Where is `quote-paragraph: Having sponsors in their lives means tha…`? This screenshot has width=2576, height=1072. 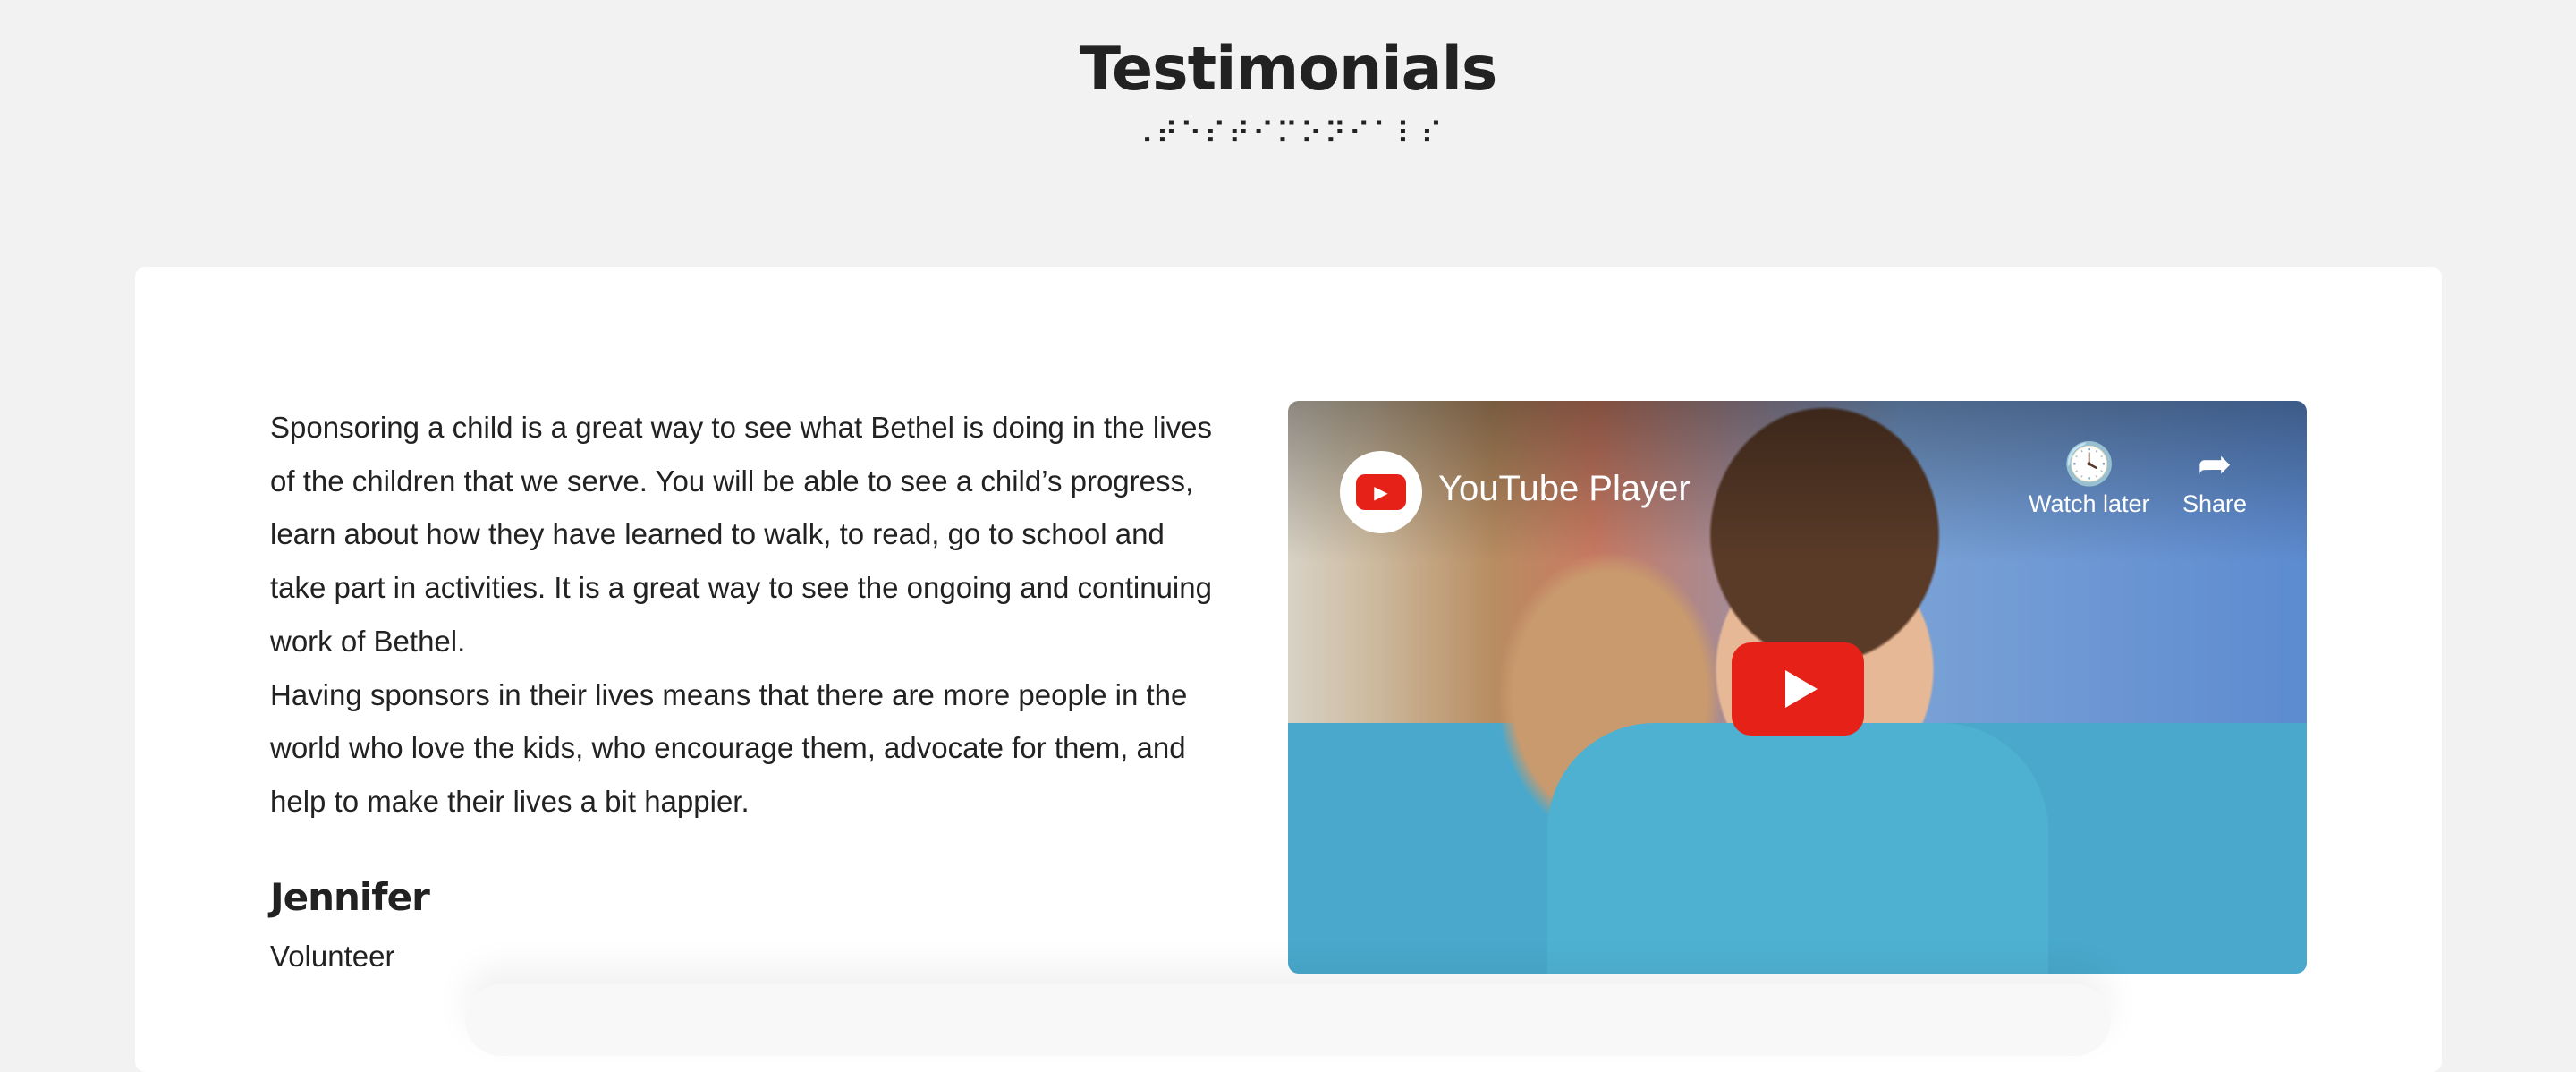 quote-paragraph: Having sponsors in their lives means tha… is located at coordinates (729, 748).